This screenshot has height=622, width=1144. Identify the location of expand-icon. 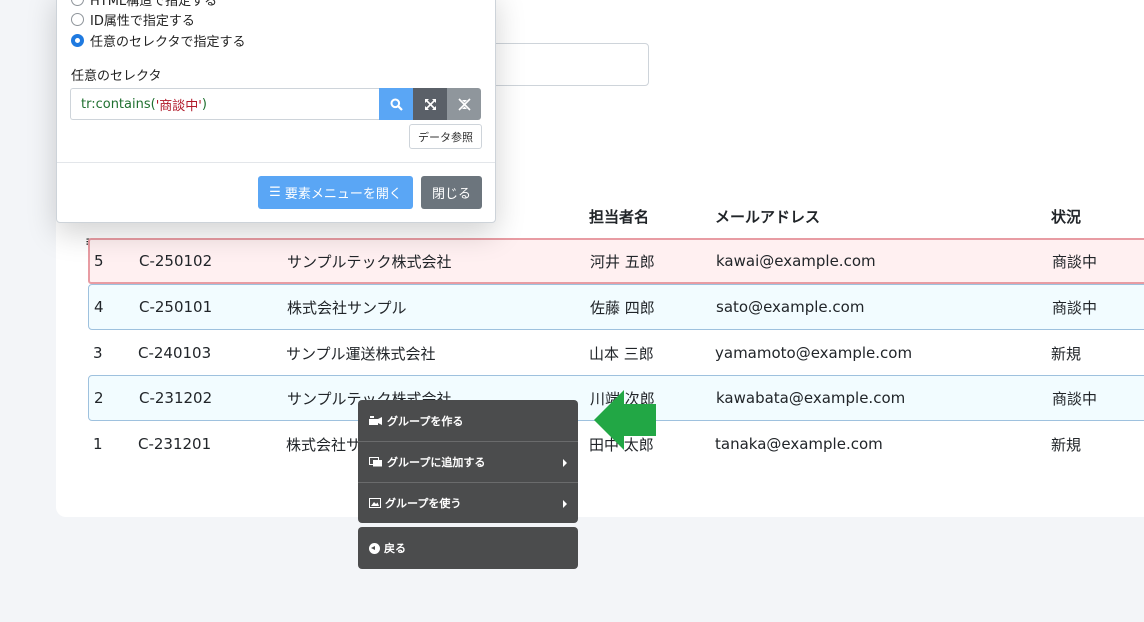
(430, 104).